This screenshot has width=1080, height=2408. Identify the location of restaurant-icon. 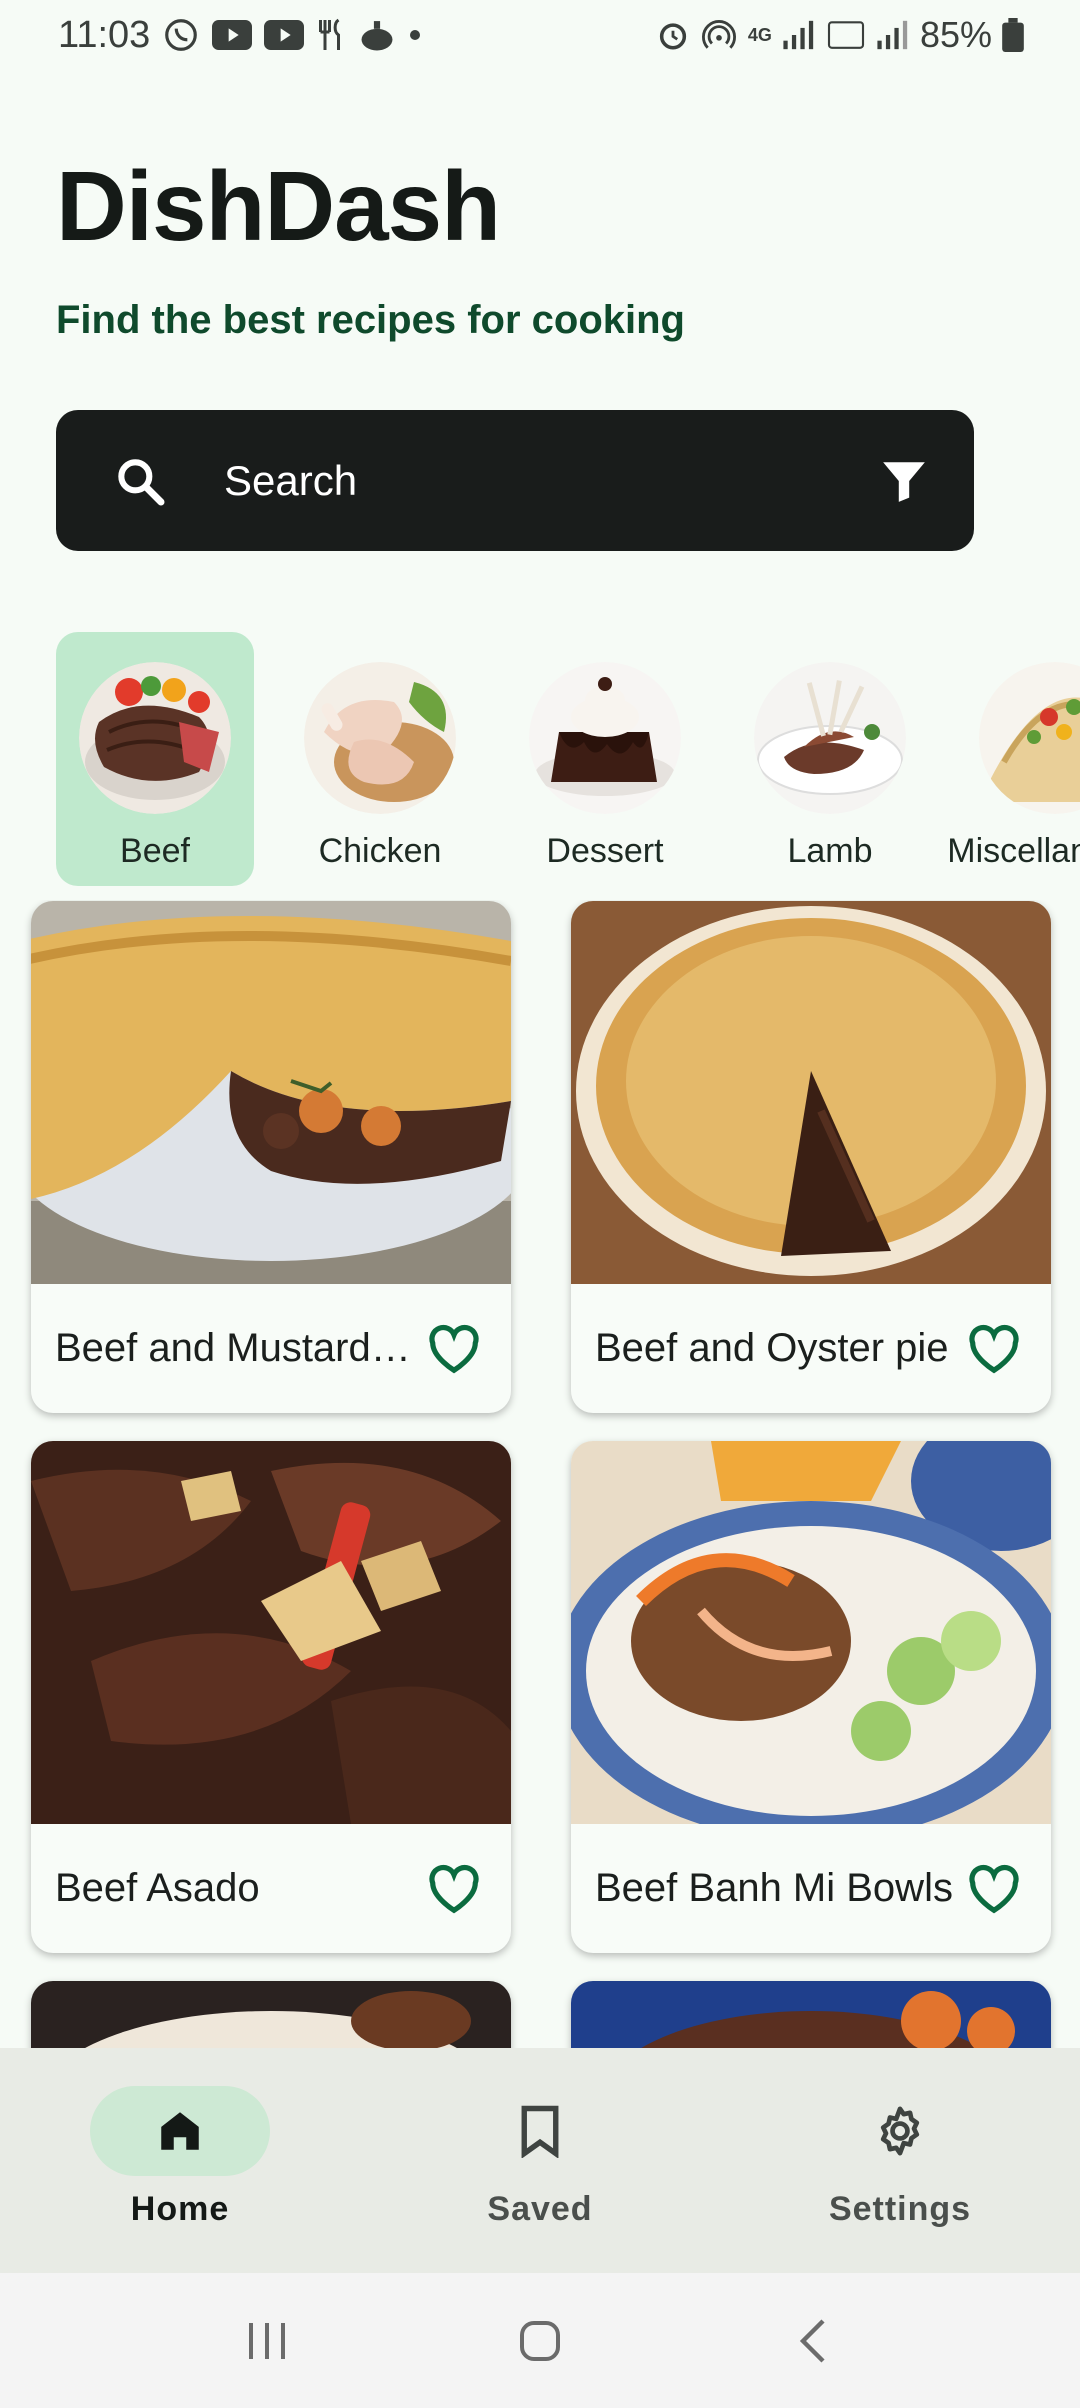
(331, 35).